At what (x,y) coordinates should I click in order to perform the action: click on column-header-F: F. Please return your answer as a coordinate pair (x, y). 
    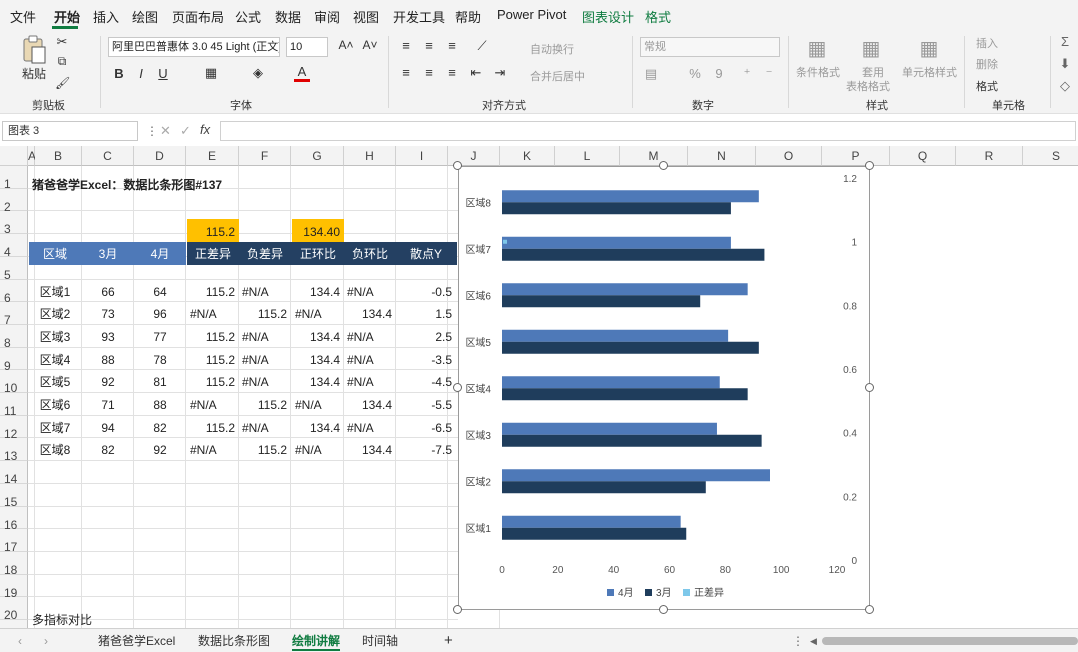
    Looking at the image, I should click on (265, 156).